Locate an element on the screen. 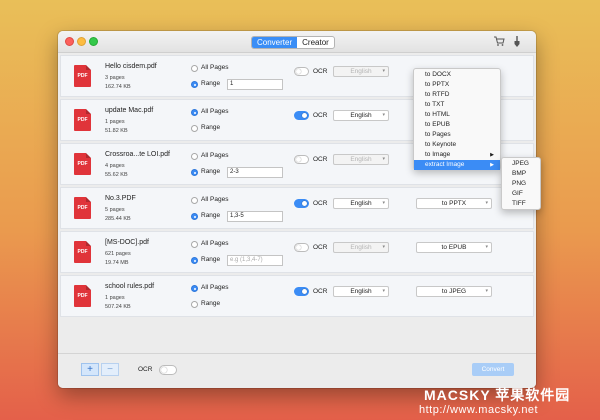 This screenshot has height=420, width=600. menu-item-pptx: to PPTX is located at coordinates (457, 85).